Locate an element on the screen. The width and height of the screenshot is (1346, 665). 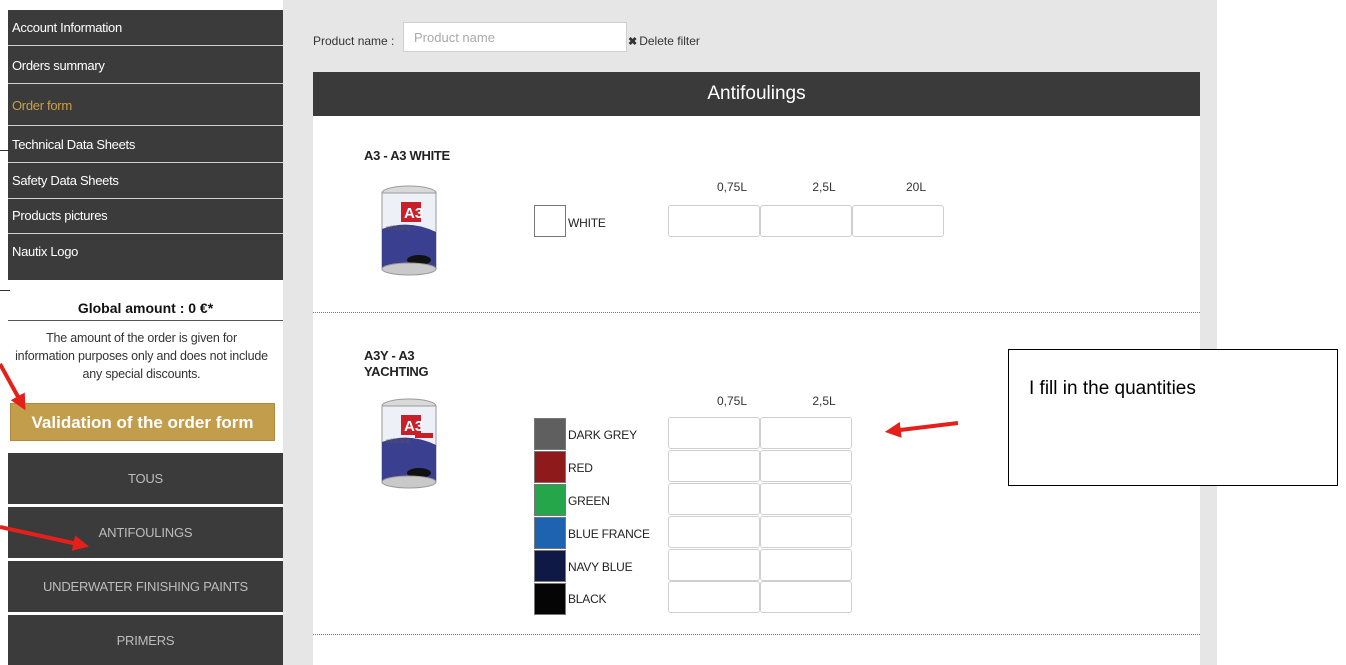
sidebar-item-account-information: Account Information is located at coordinates (145, 28).